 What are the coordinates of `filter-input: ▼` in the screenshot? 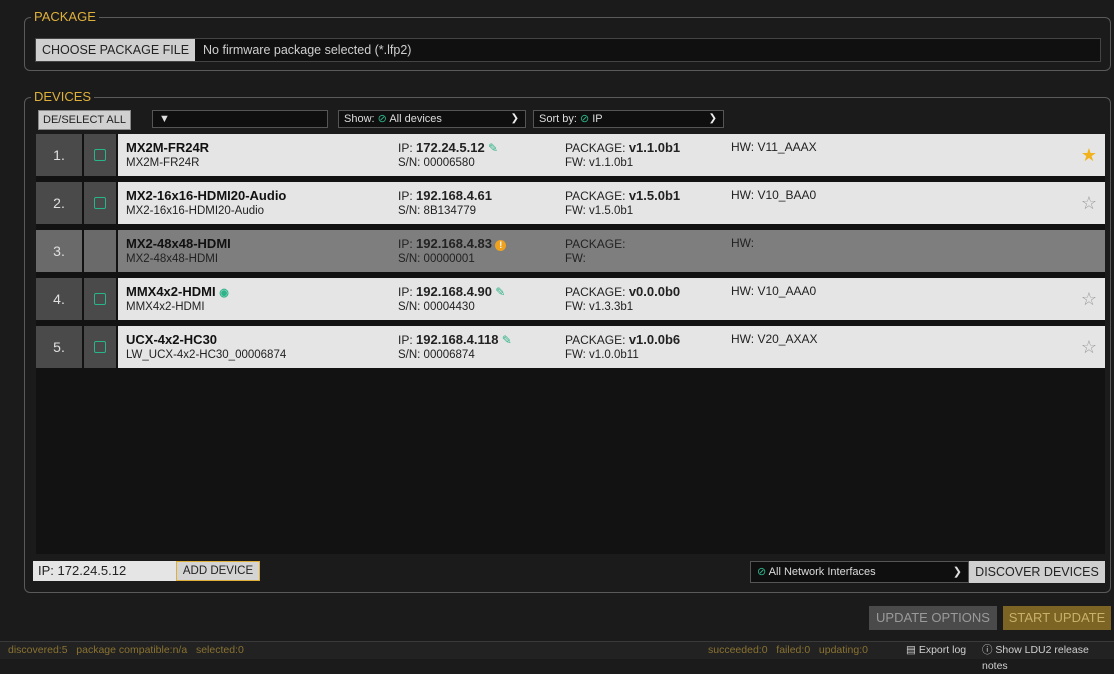 It's located at (240, 119).